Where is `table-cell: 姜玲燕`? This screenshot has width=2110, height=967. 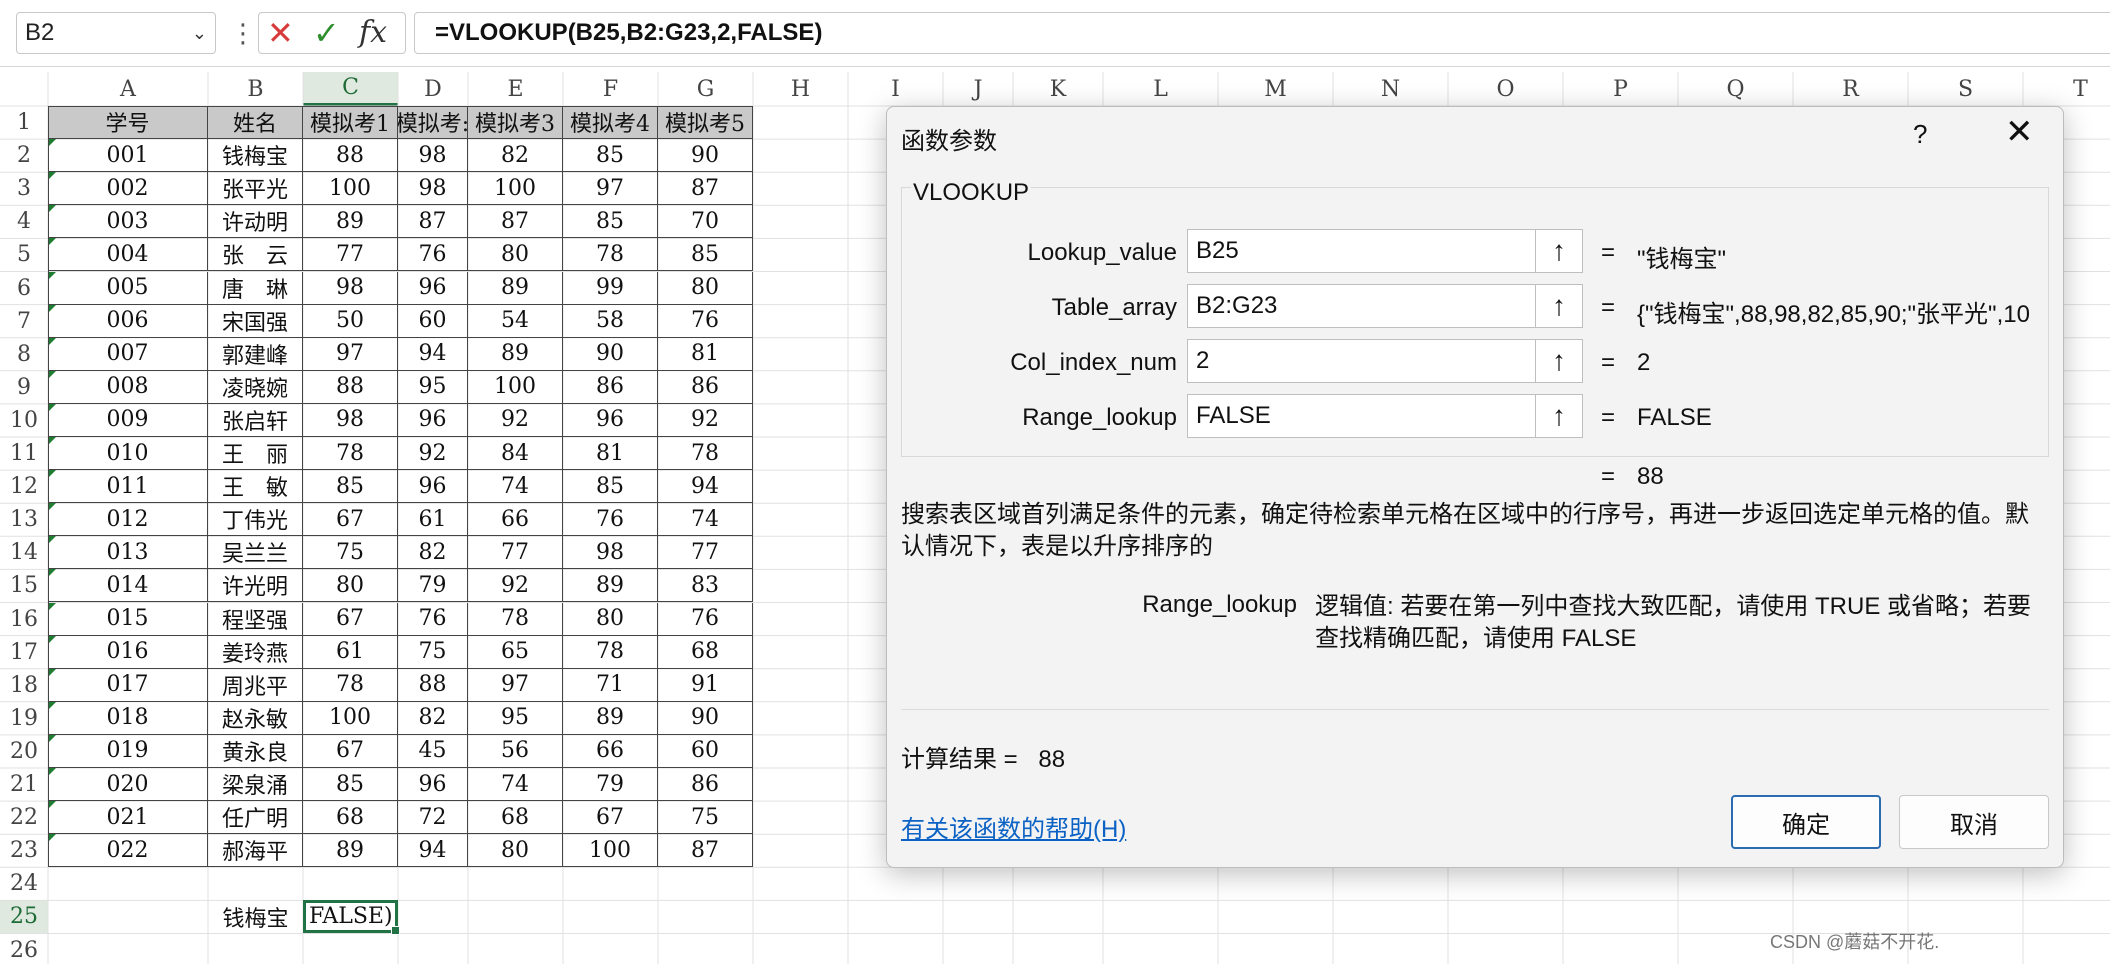 table-cell: 姜玲燕 is located at coordinates (255, 652).